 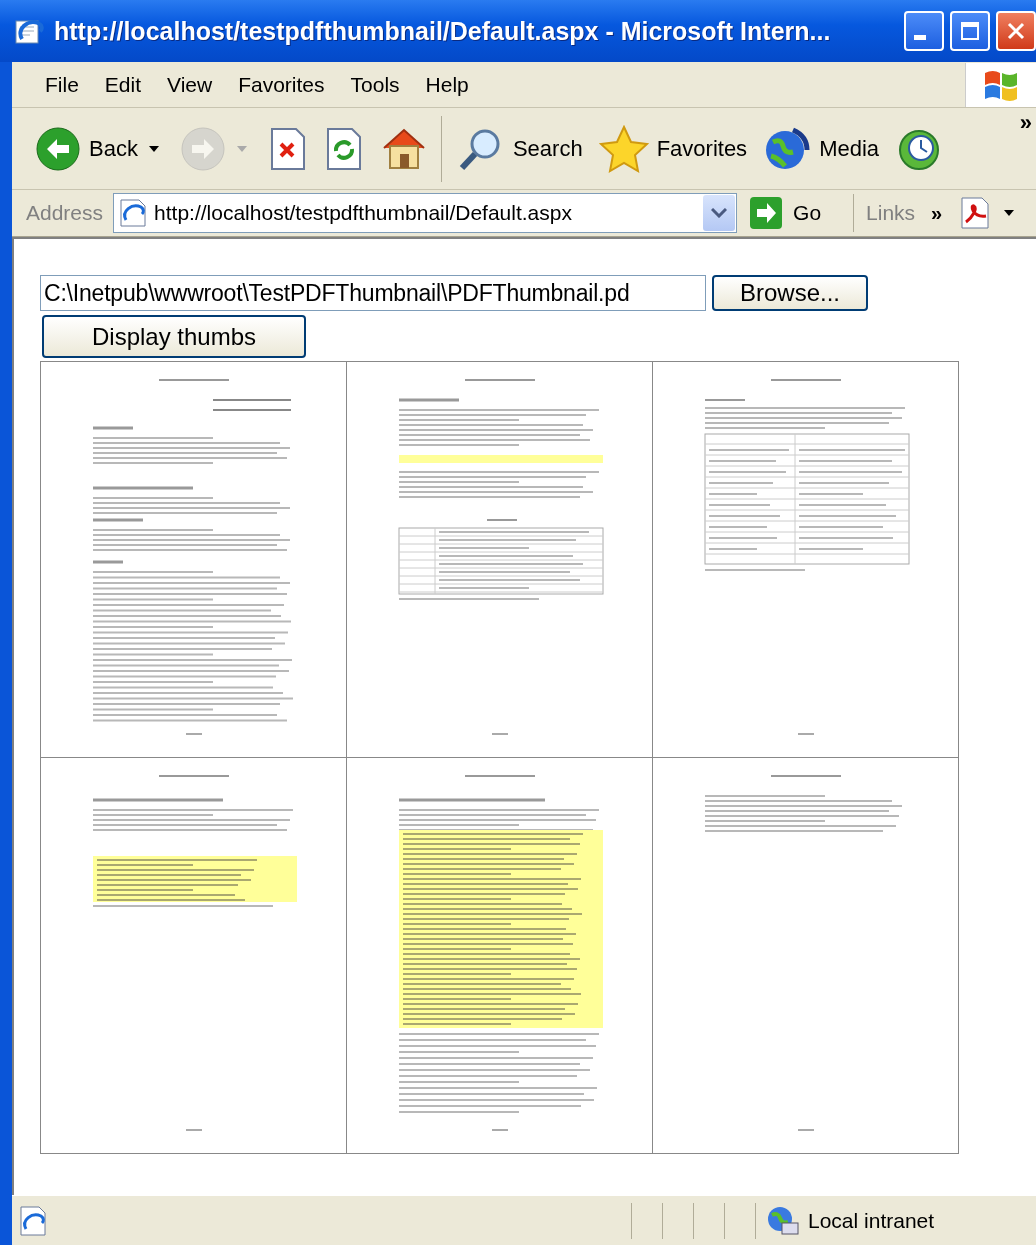 What do you see at coordinates (719, 213) in the screenshot?
I see `chevron-down-icon` at bounding box center [719, 213].